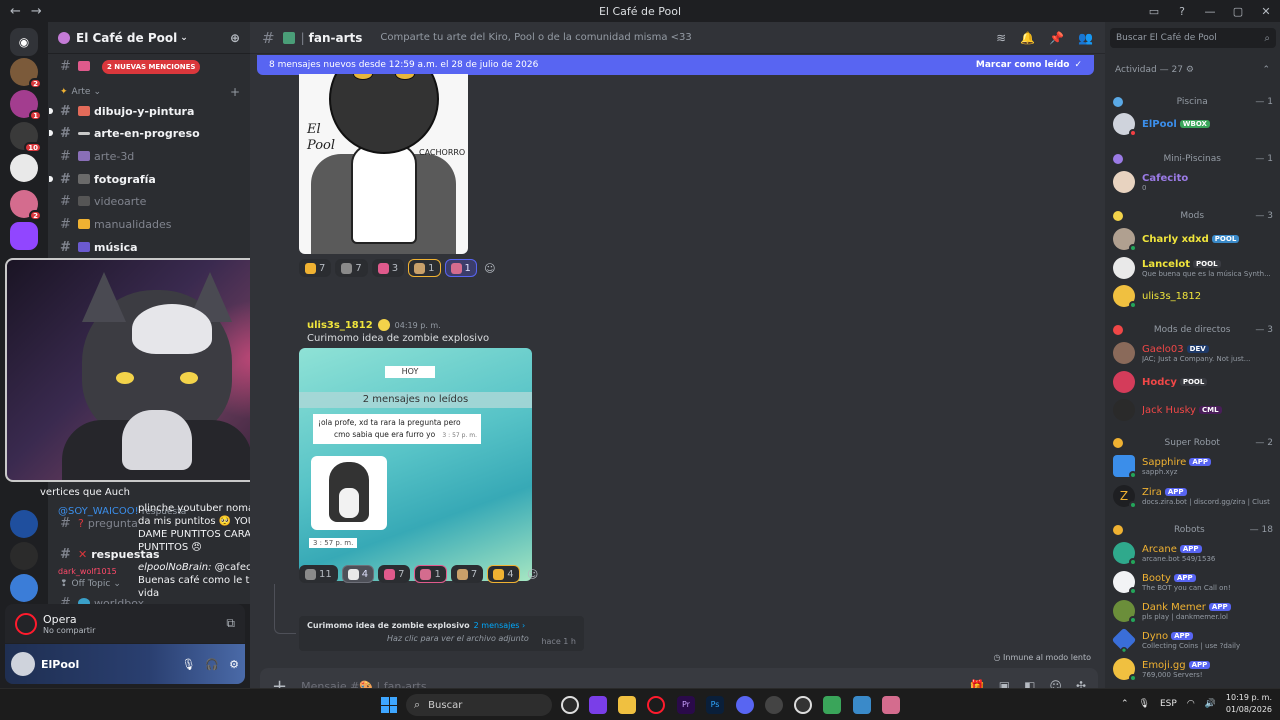 This screenshot has width=1280, height=720. Describe the element at coordinates (1001, 38) in the screenshot. I see `threads-icon: ≋` at that location.